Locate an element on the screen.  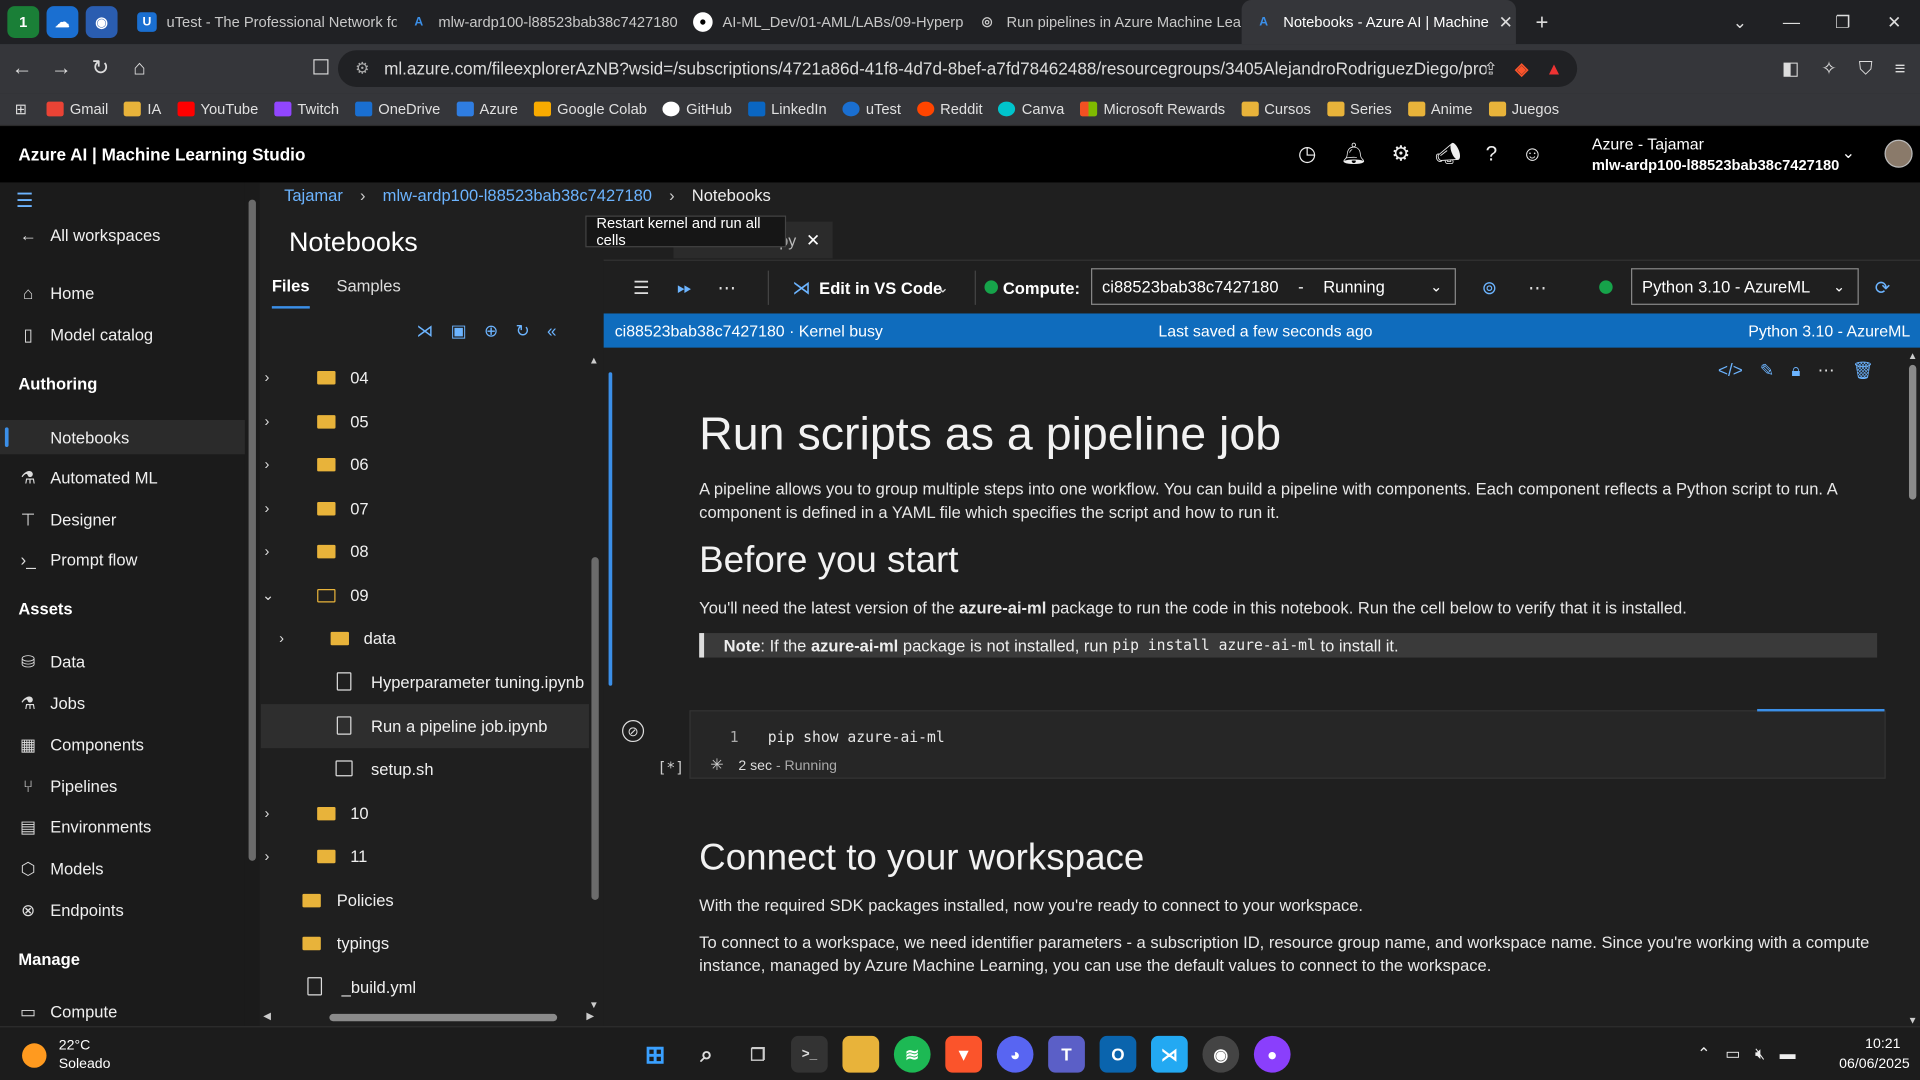
tree-folder-04: › 04 is located at coordinates (425, 377).